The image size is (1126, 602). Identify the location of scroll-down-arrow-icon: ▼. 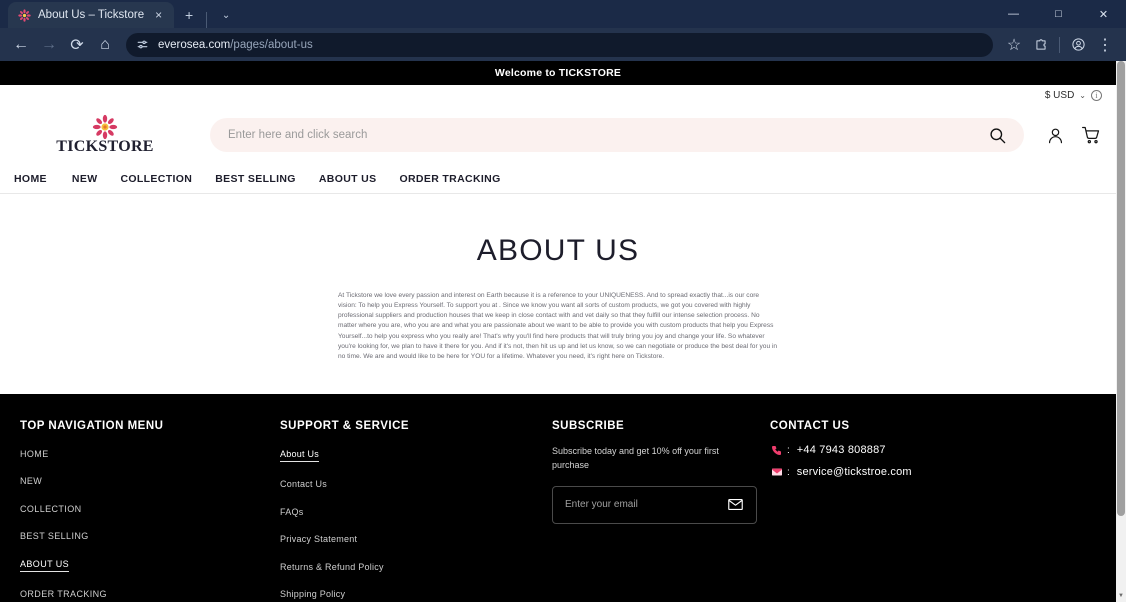
(1121, 596).